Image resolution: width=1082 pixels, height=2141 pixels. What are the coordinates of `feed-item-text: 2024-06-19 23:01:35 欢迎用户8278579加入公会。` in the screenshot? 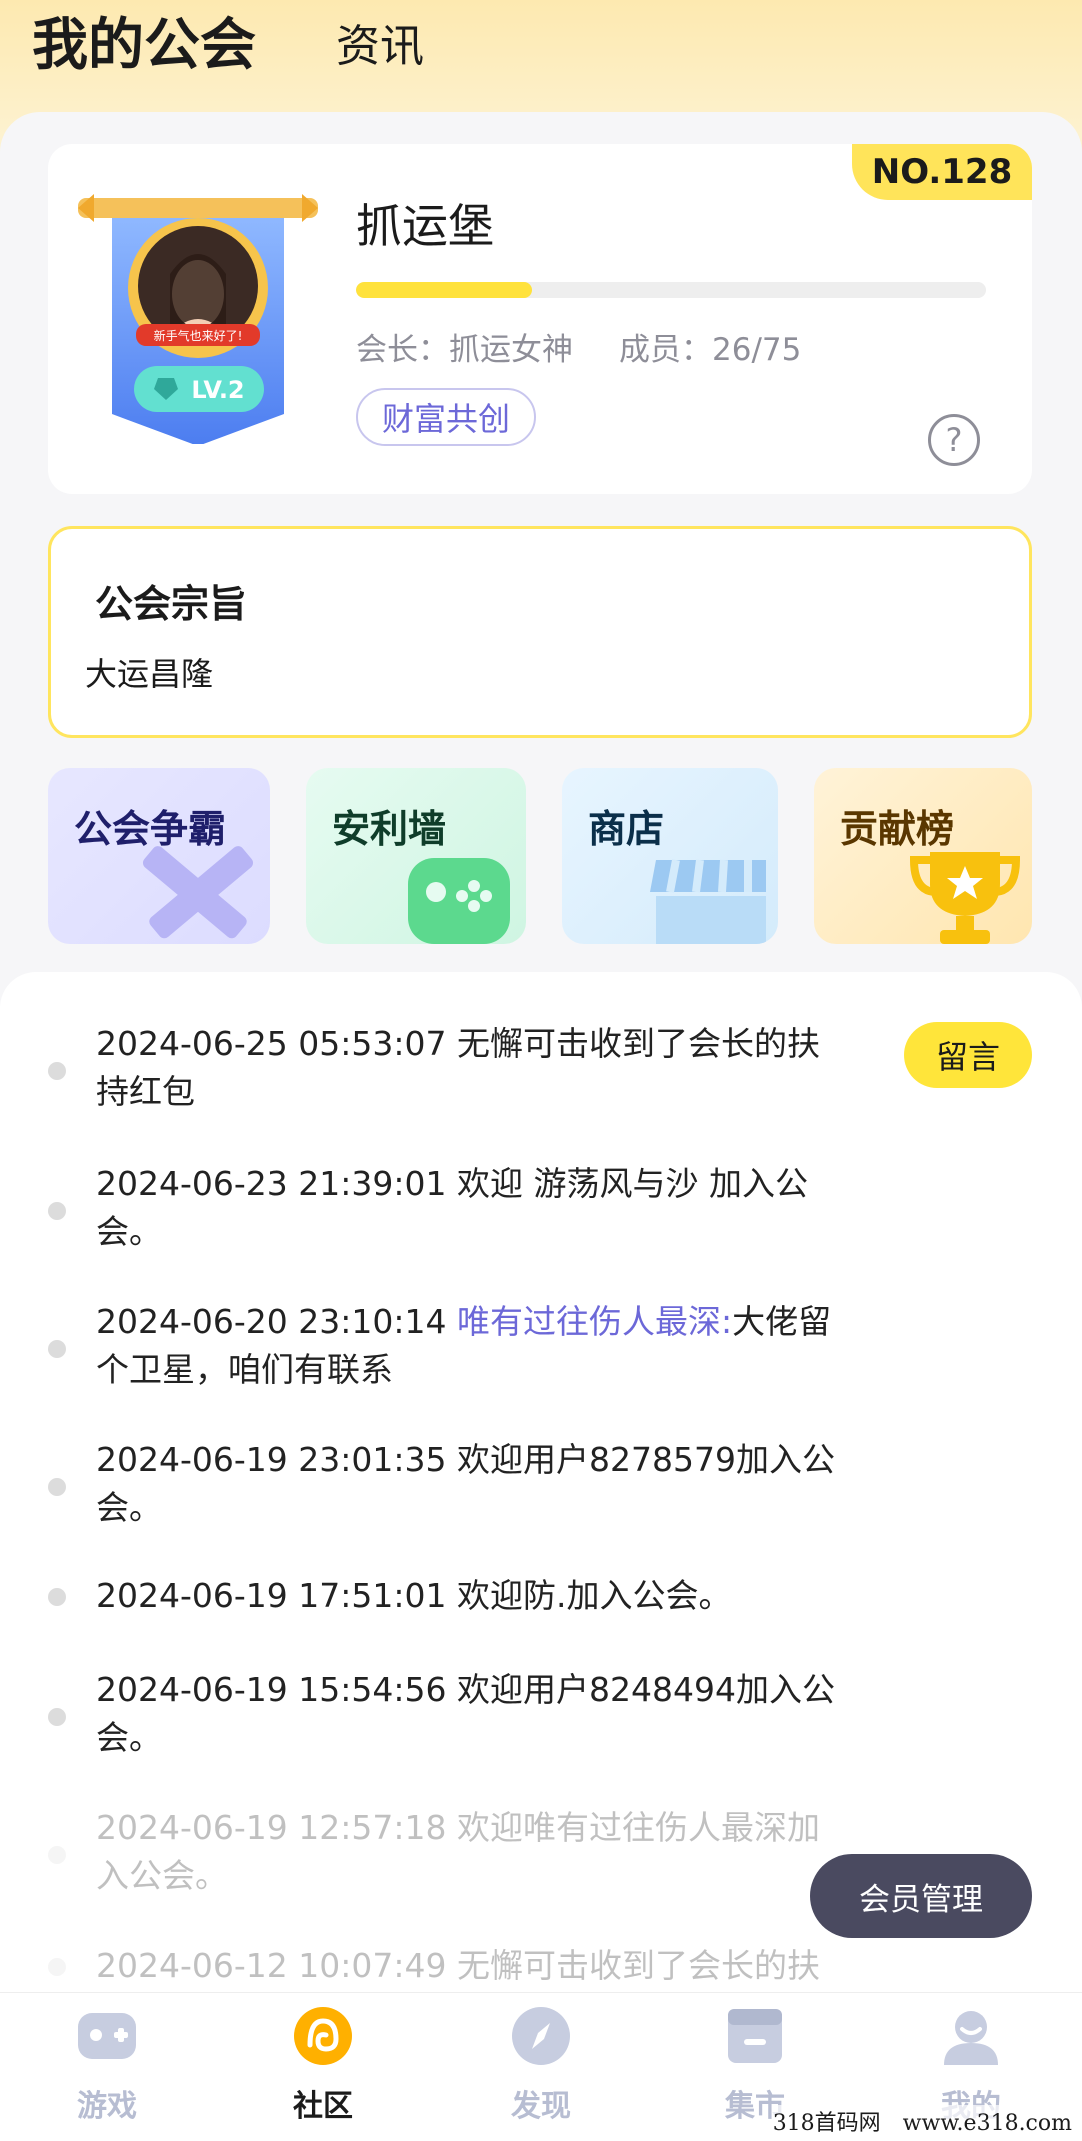 It's located at (465, 1483).